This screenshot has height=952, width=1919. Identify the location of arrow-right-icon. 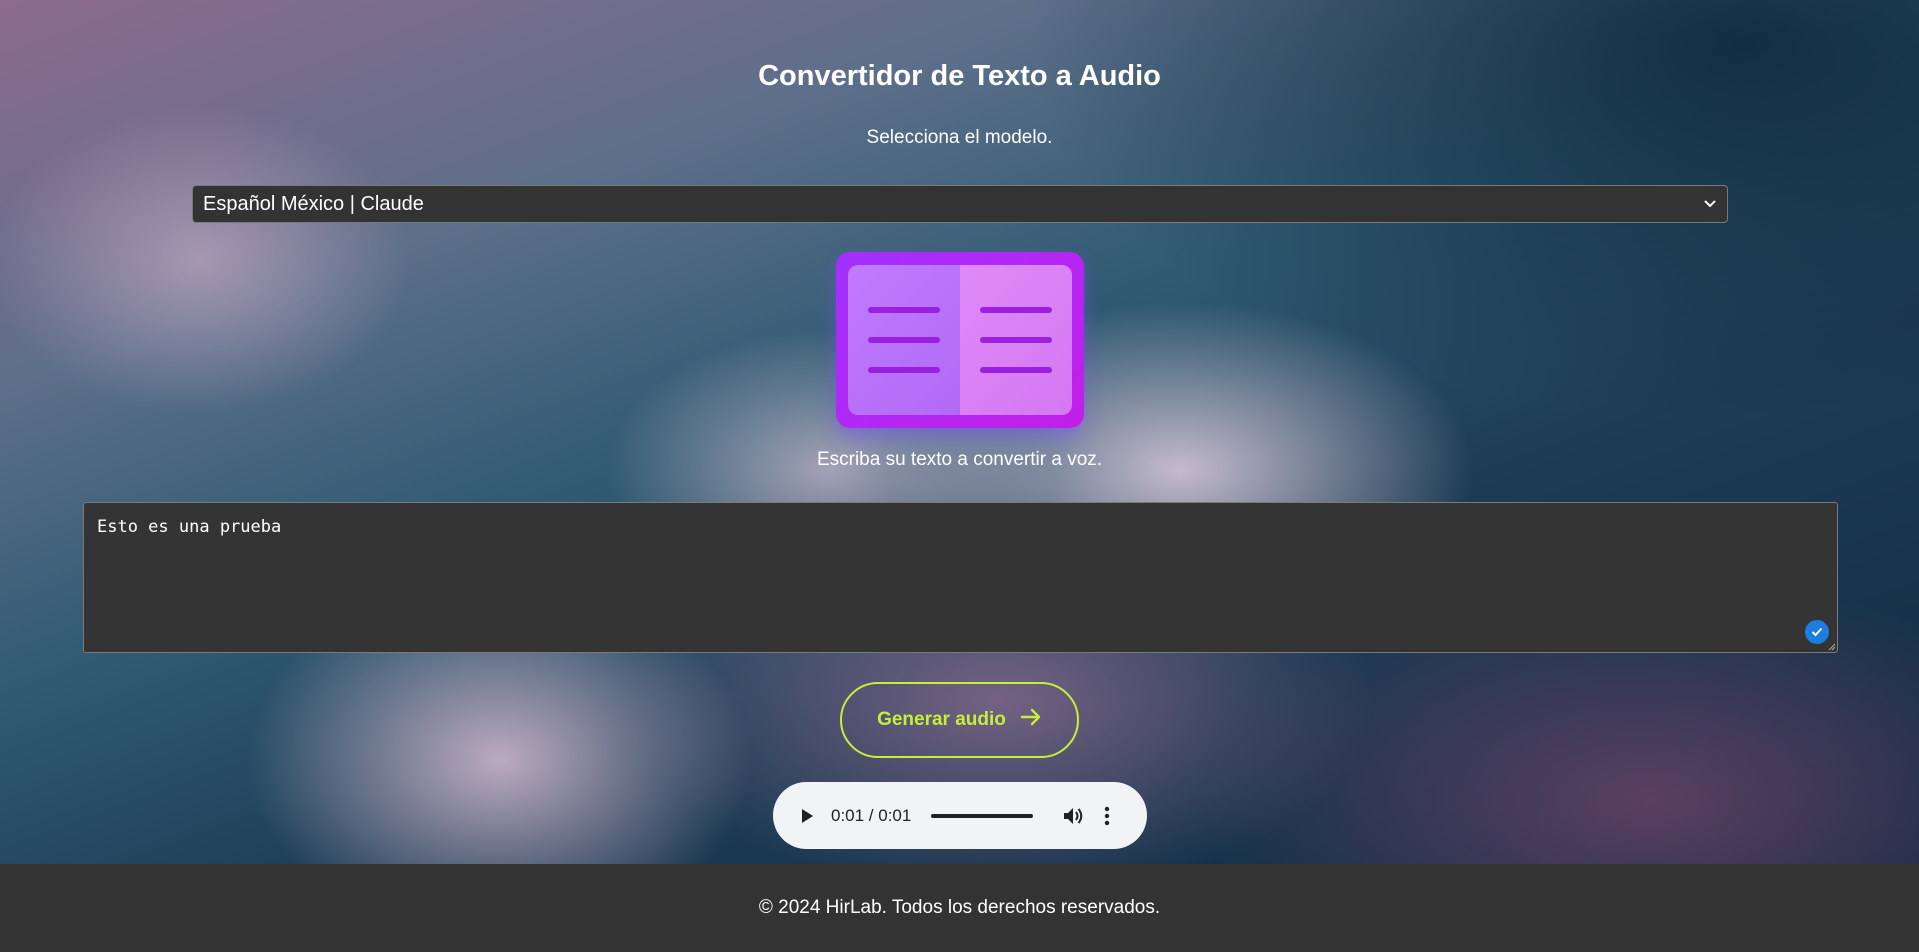
(1031, 720).